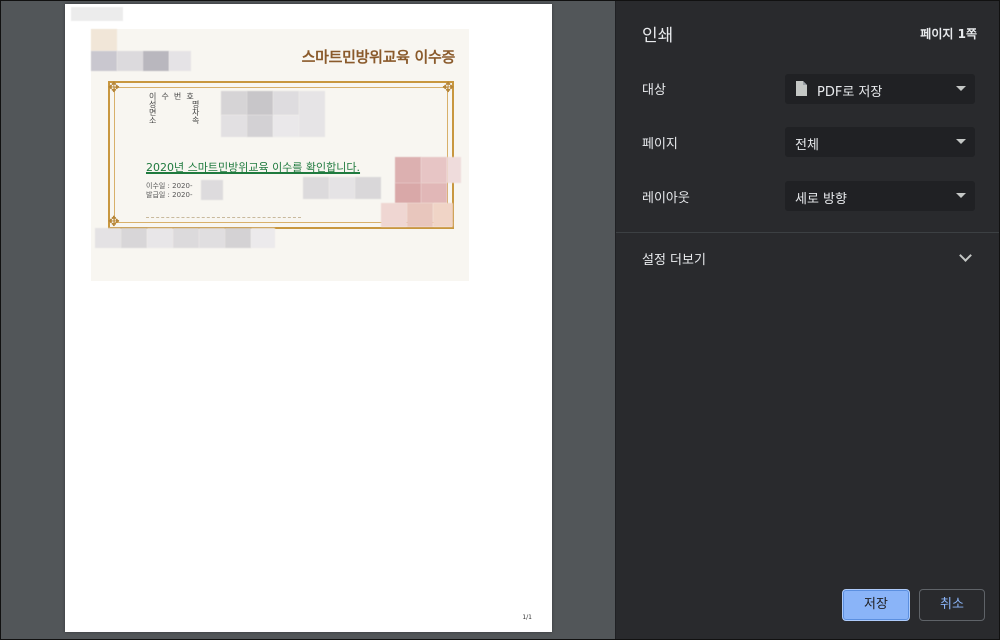 The height and width of the screenshot is (640, 1000). I want to click on destination-label: 대상, so click(654, 90).